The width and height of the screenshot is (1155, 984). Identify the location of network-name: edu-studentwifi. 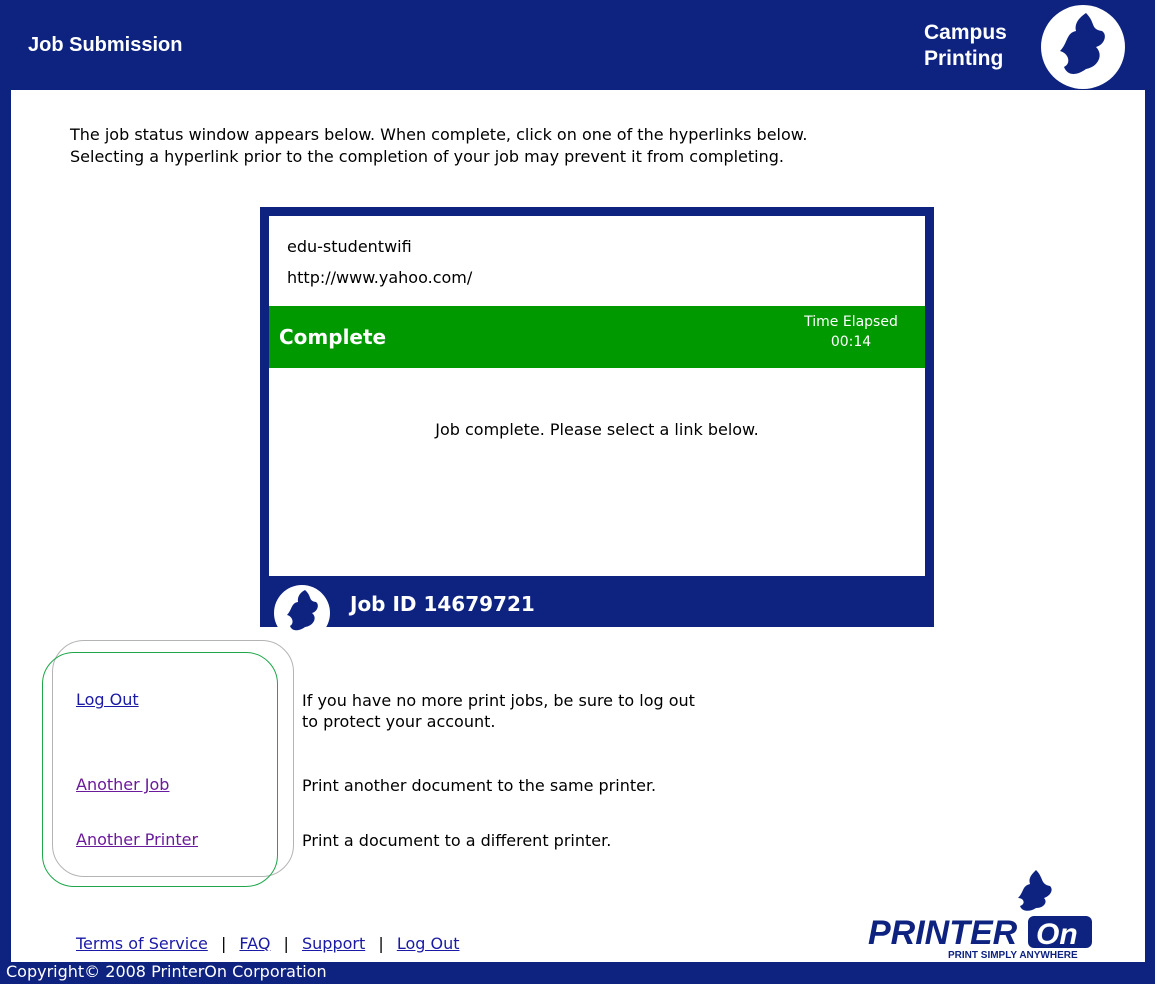
(349, 246).